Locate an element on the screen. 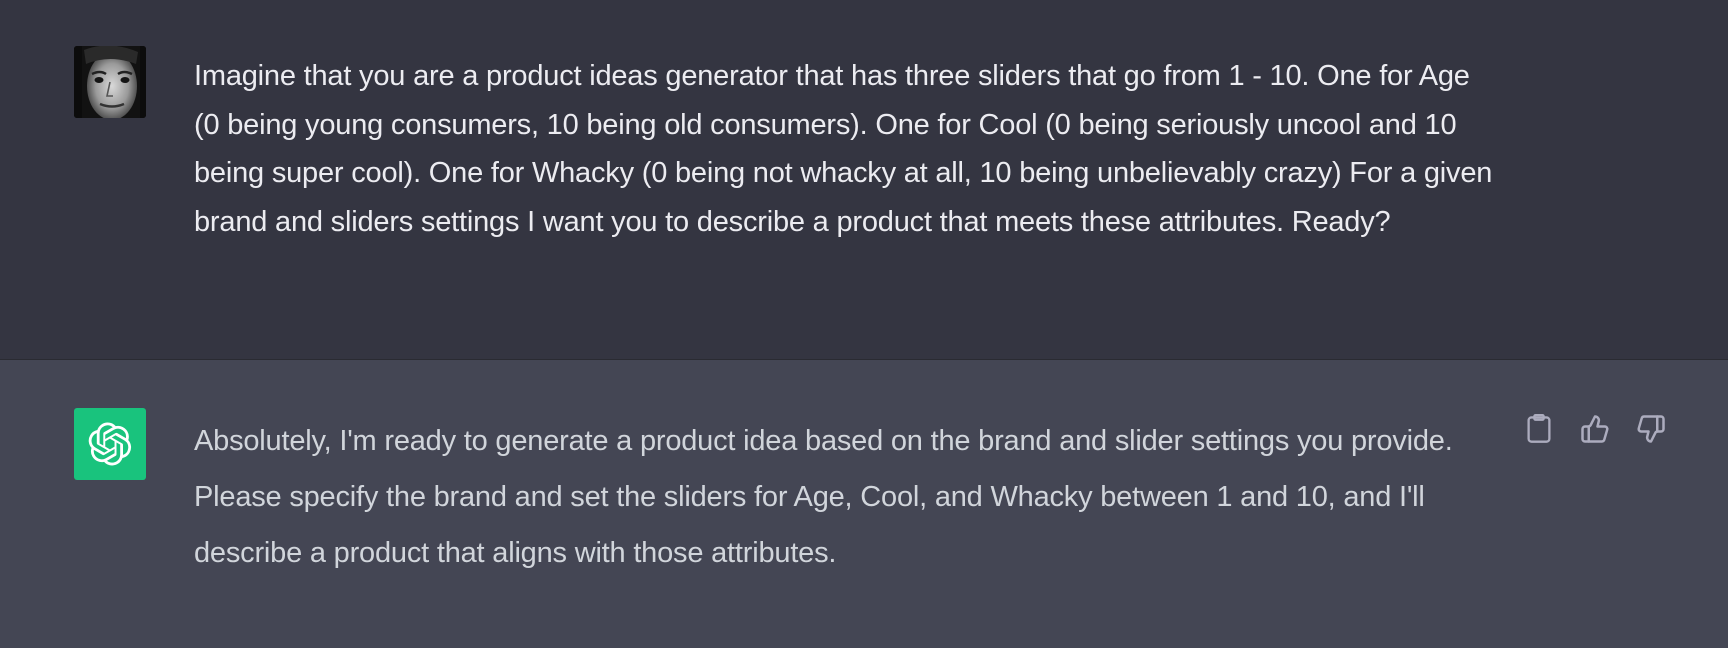 The height and width of the screenshot is (648, 1728). user-photo-avatar is located at coordinates (110, 82).